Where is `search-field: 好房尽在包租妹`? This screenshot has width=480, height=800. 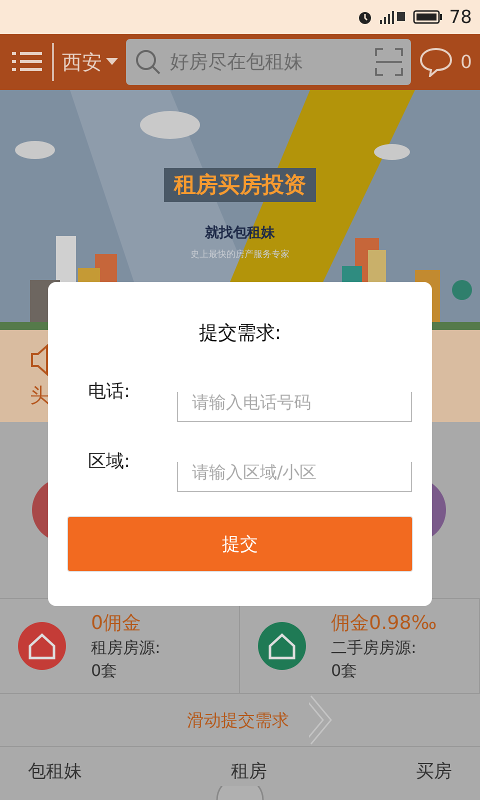 search-field: 好房尽在包租妹 is located at coordinates (268, 62).